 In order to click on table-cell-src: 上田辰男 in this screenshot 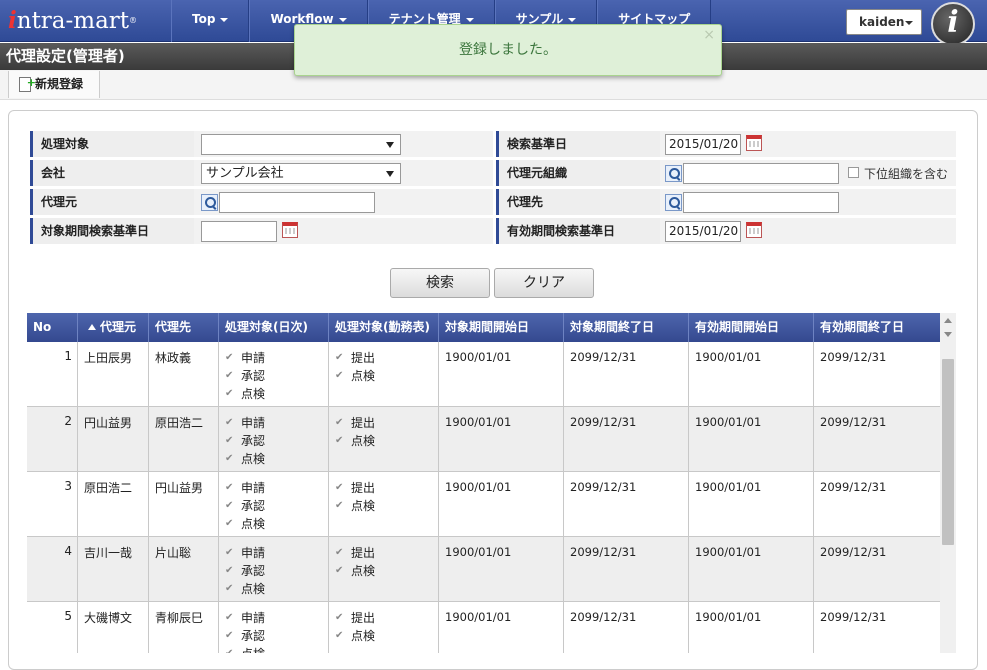, I will do `click(113, 374)`.